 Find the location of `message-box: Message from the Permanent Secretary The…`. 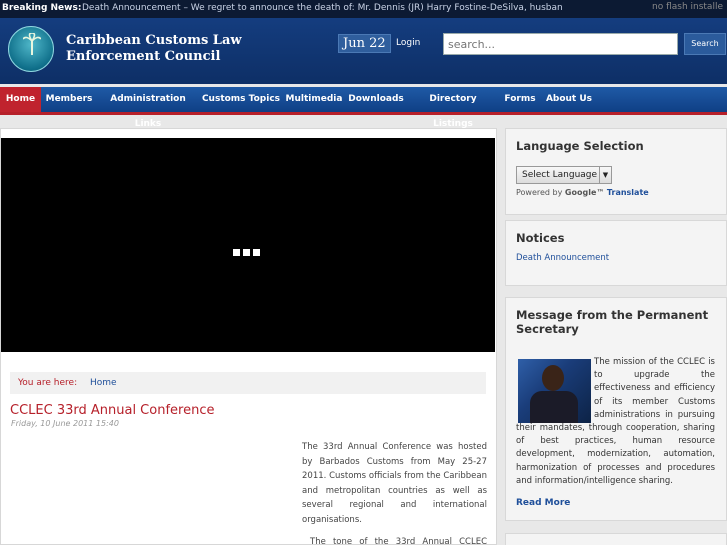

message-box: Message from the Permanent Secretary The… is located at coordinates (616, 409).